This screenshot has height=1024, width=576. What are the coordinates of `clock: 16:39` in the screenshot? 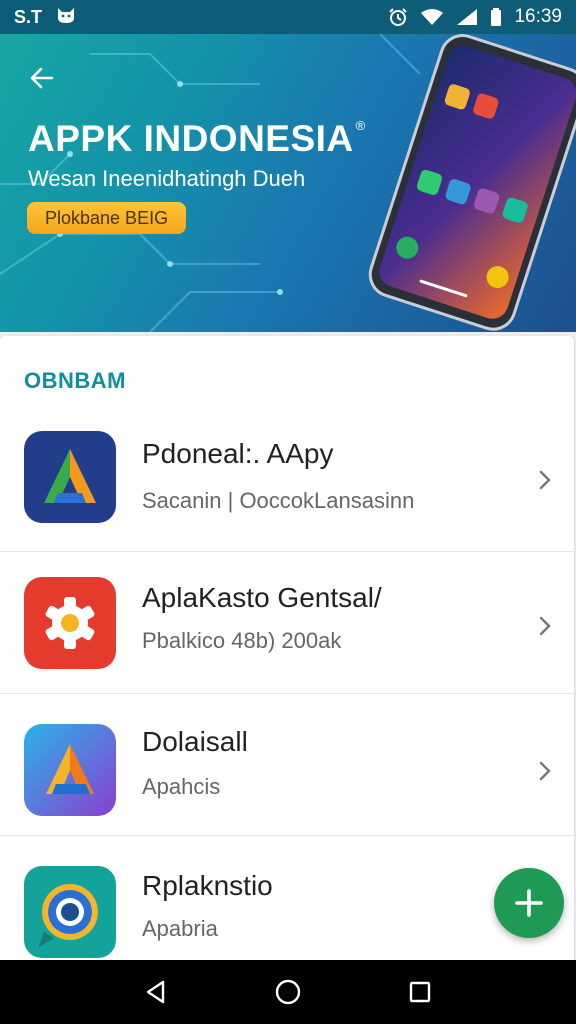 It's located at (538, 16).